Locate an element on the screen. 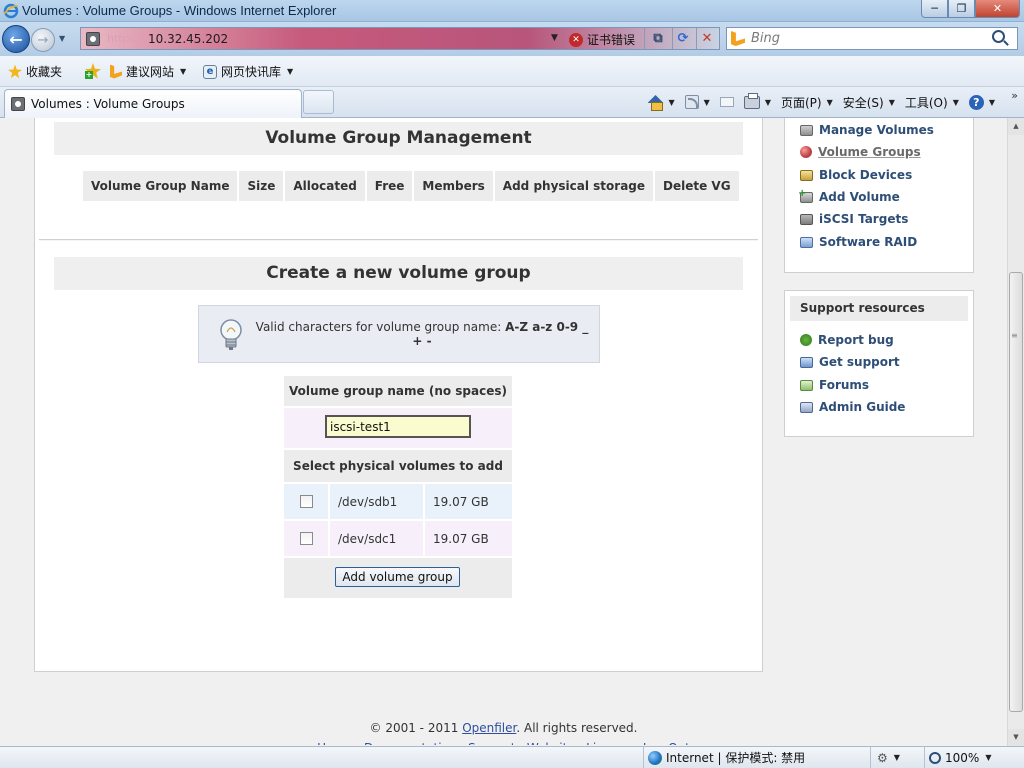 Image resolution: width=1024 pixels, height=768 pixels. openfiler-link: Openfiler is located at coordinates (489, 728).